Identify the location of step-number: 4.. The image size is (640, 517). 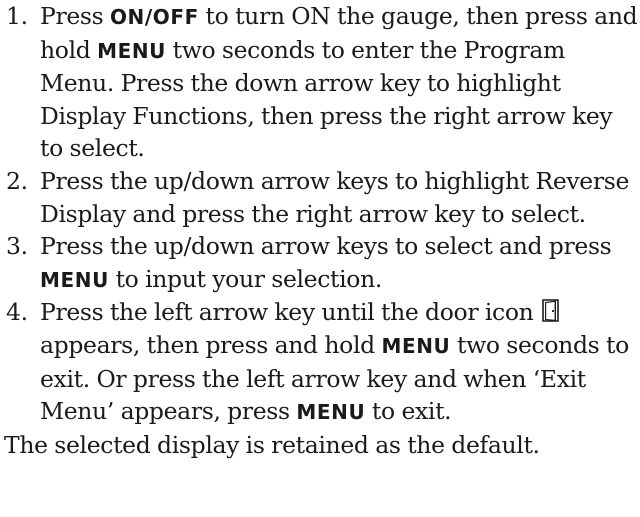
(17, 312).